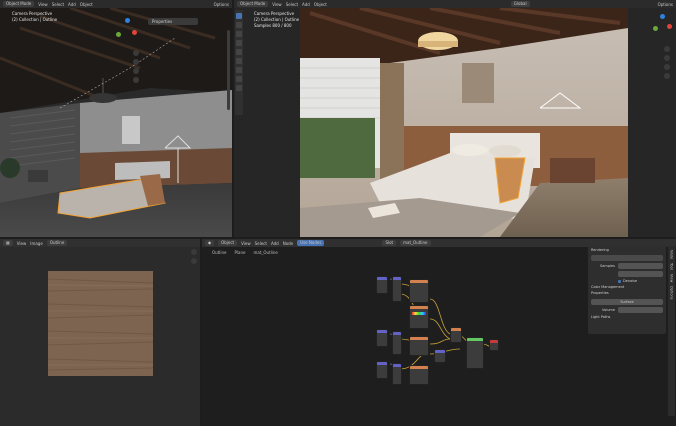 This screenshot has height=426, width=676. I want to click on tab-options: Options, so click(672, 293).